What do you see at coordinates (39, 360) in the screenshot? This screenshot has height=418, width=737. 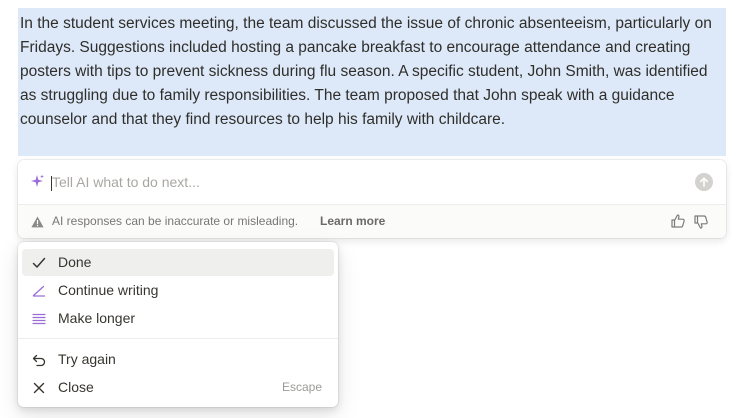 I see `undo-icon` at bounding box center [39, 360].